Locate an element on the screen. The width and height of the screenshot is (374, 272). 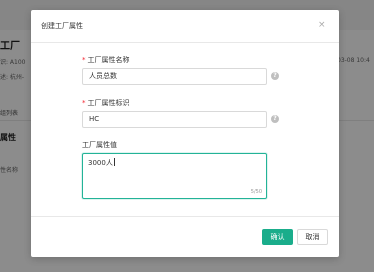
attribute-name-input: 人员总数 is located at coordinates (174, 76).